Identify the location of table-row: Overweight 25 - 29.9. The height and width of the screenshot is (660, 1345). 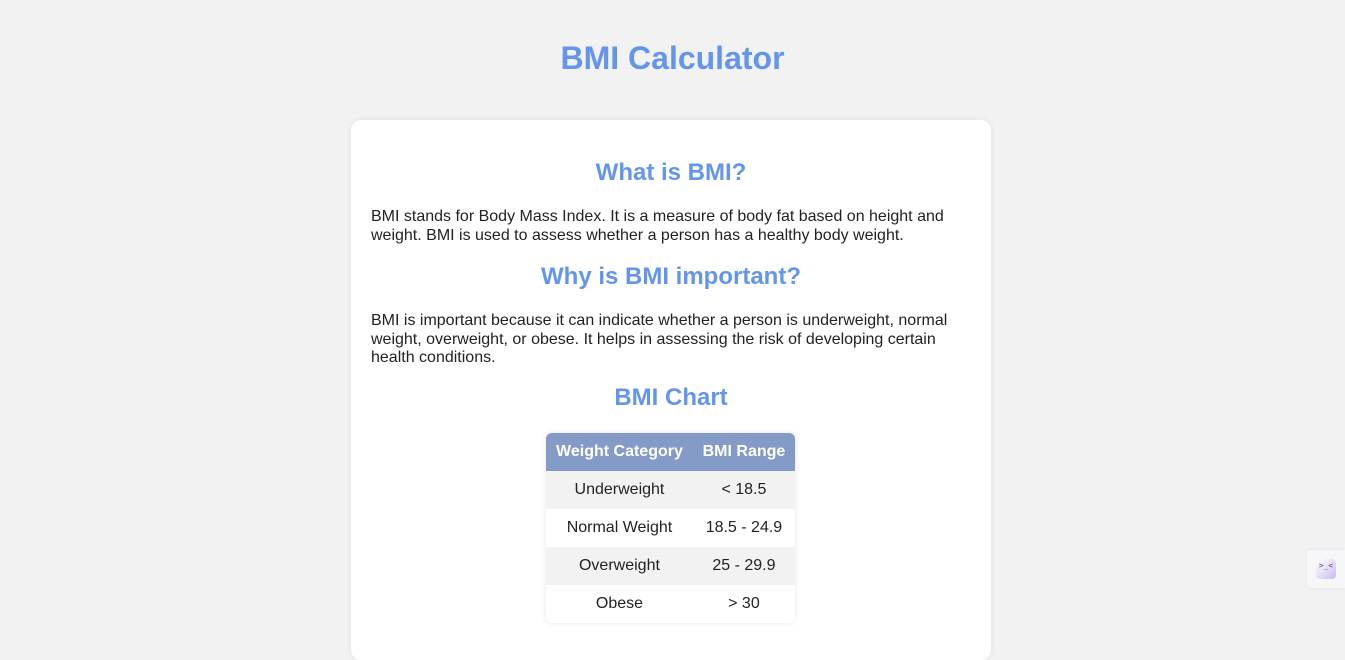
(670, 566).